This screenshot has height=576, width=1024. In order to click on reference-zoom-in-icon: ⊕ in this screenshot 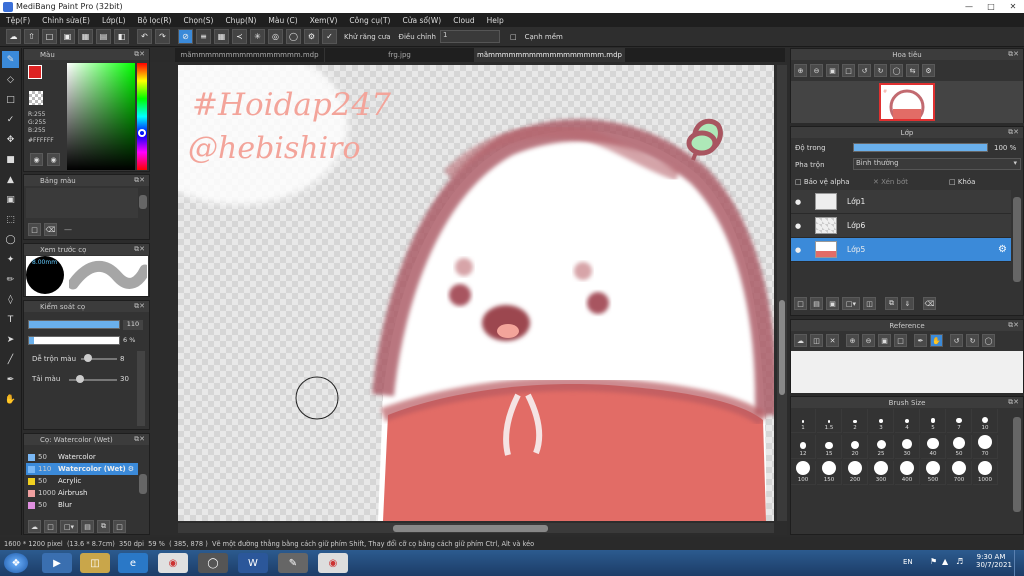, I will do `click(852, 340)`.